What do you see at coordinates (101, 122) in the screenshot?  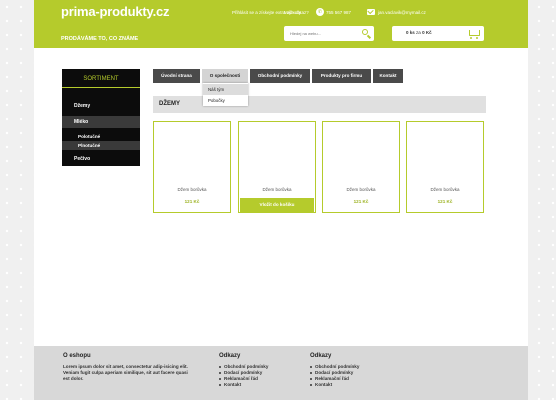 I see `sidebar-item-mleko: Mléko` at bounding box center [101, 122].